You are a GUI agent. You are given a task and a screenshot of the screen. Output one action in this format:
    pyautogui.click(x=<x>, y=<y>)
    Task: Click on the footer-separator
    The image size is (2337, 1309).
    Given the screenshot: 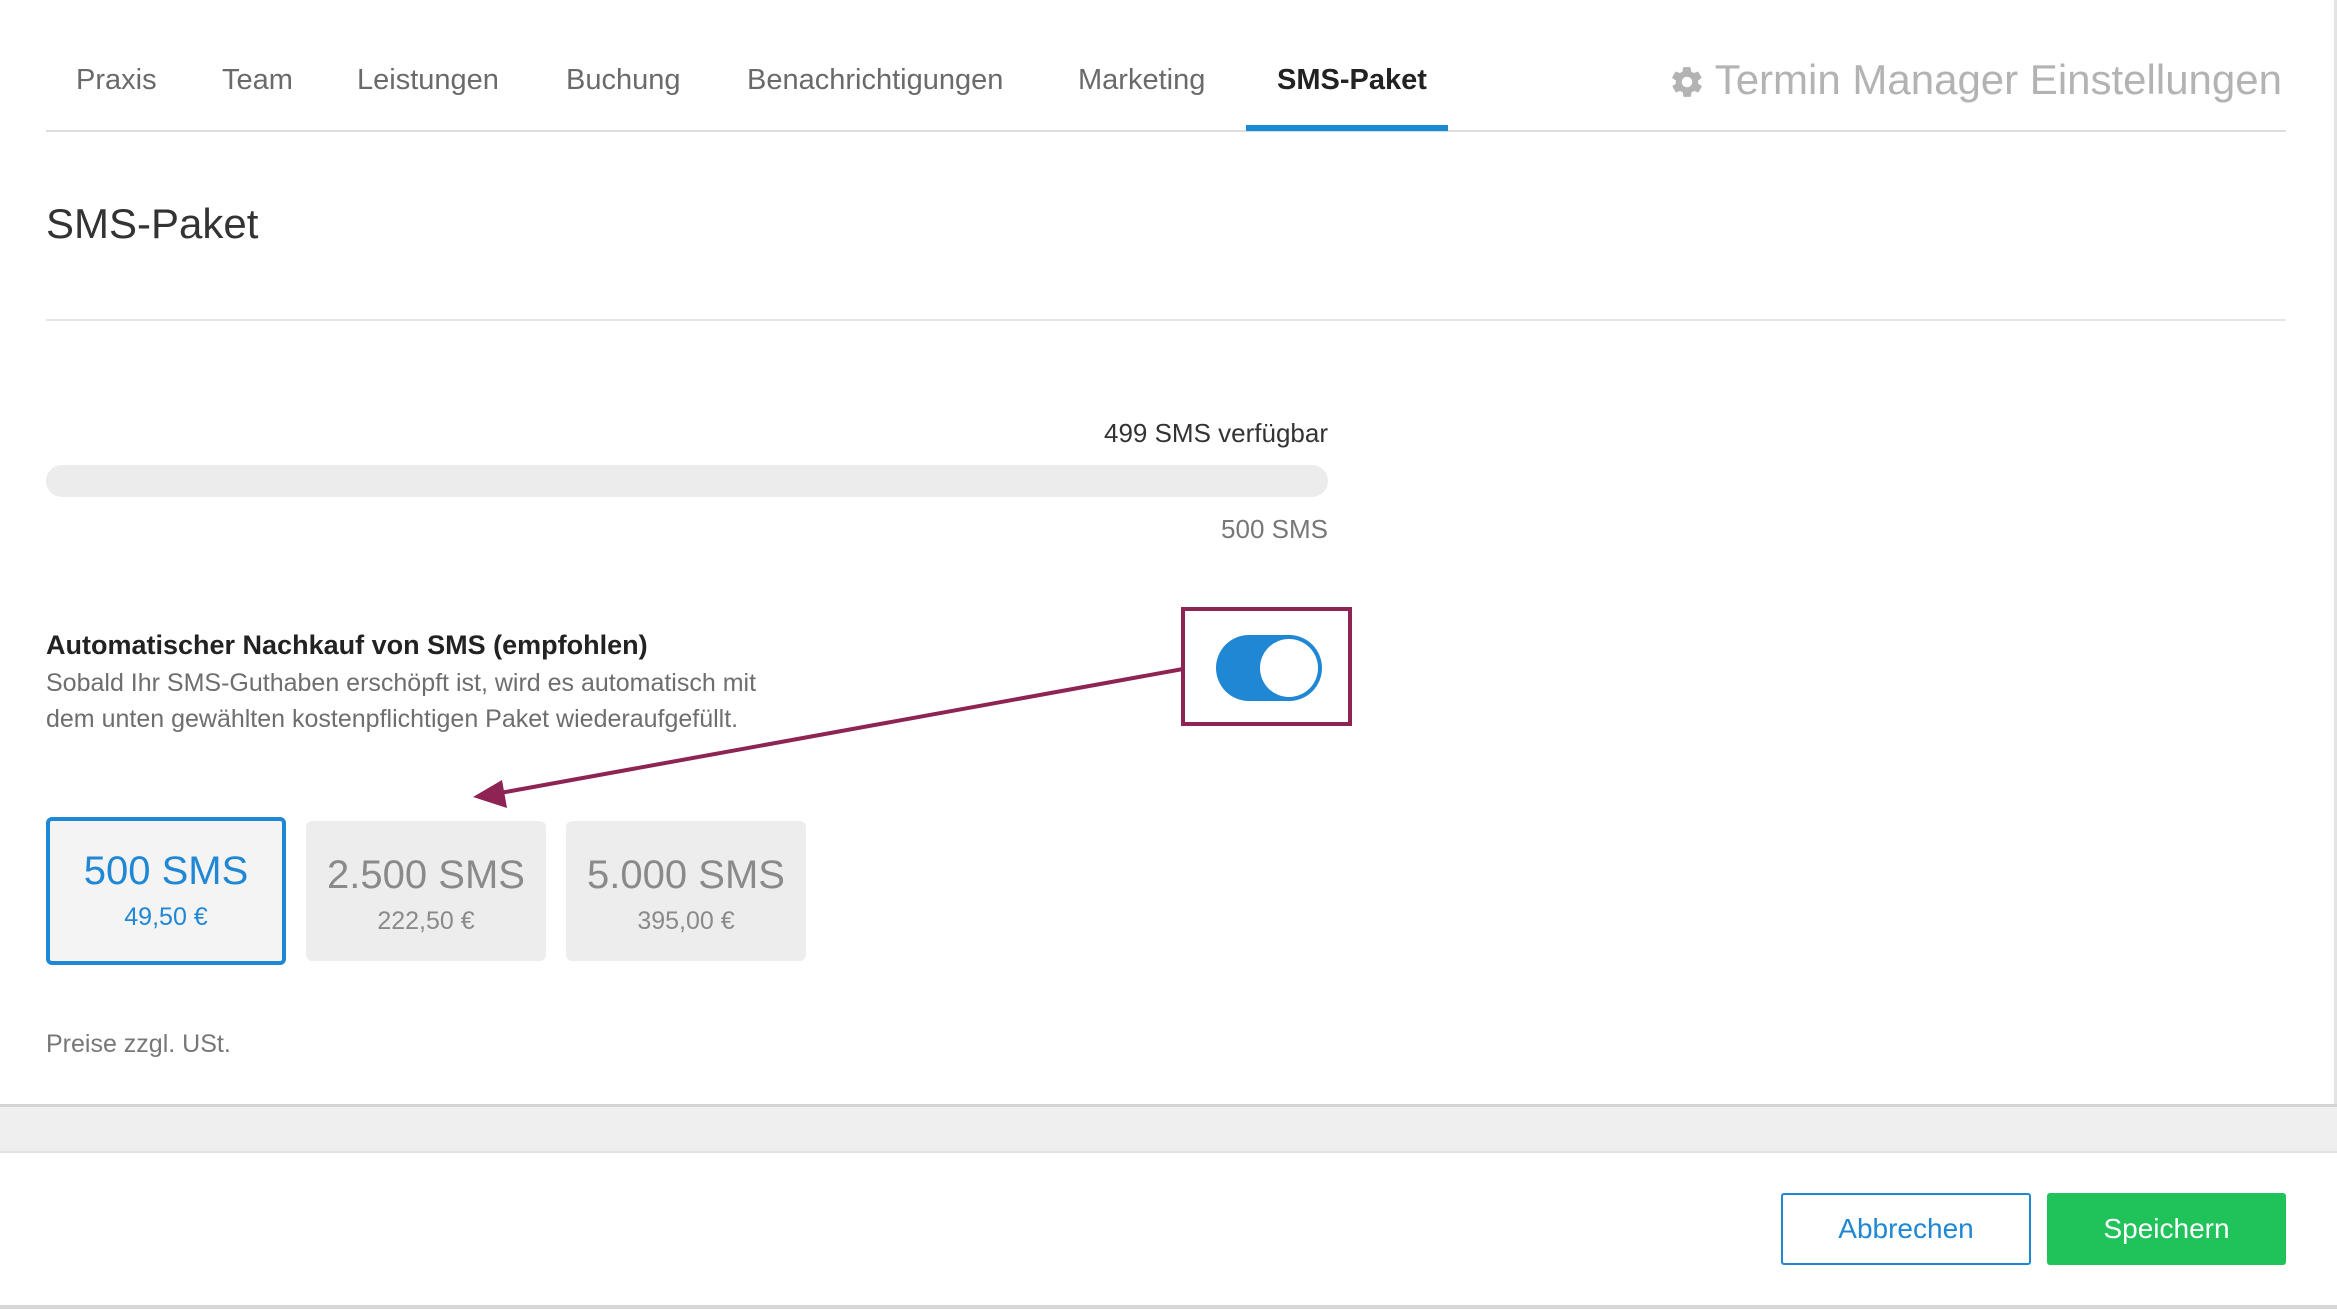 What is the action you would take?
    pyautogui.click(x=1168, y=1128)
    